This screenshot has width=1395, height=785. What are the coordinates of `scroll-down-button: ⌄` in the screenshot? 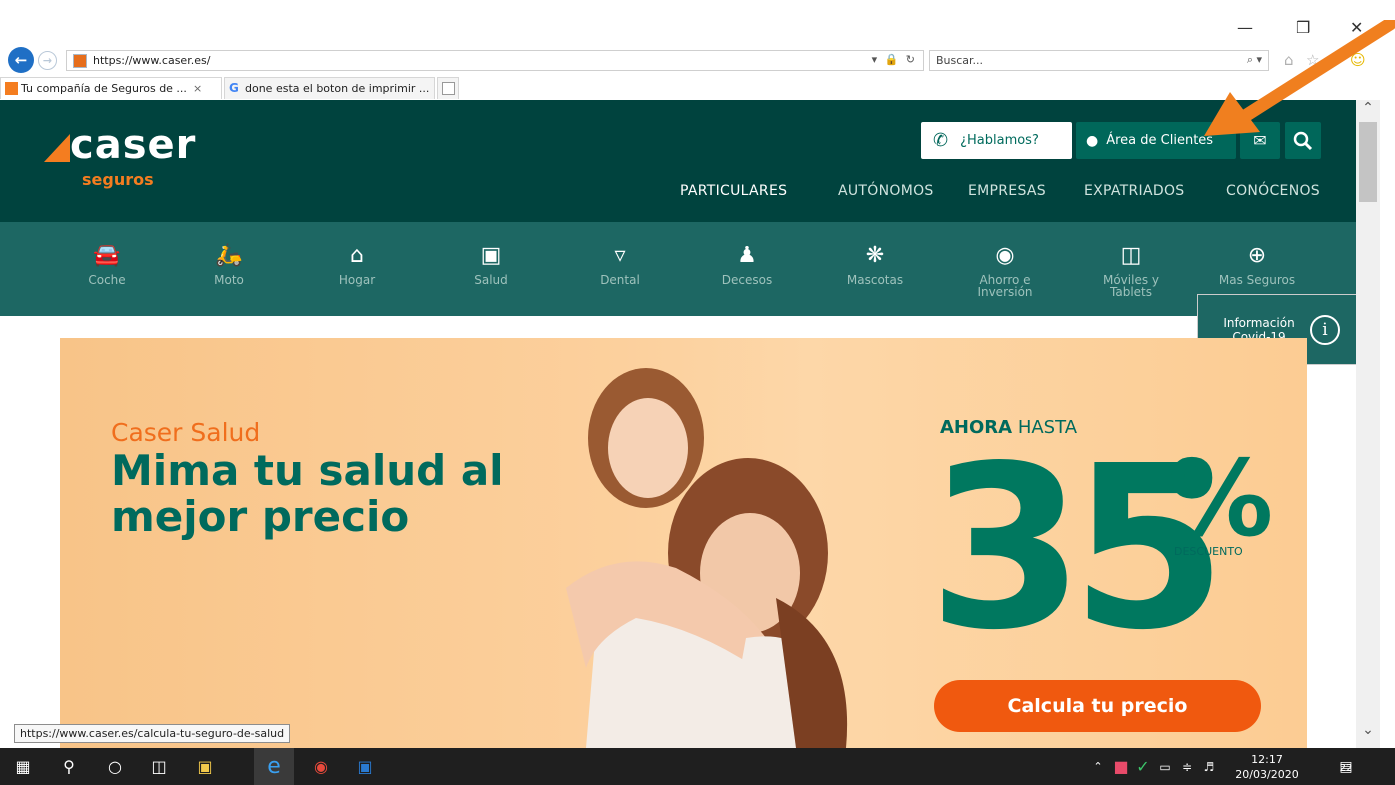 It's located at (1368, 733).